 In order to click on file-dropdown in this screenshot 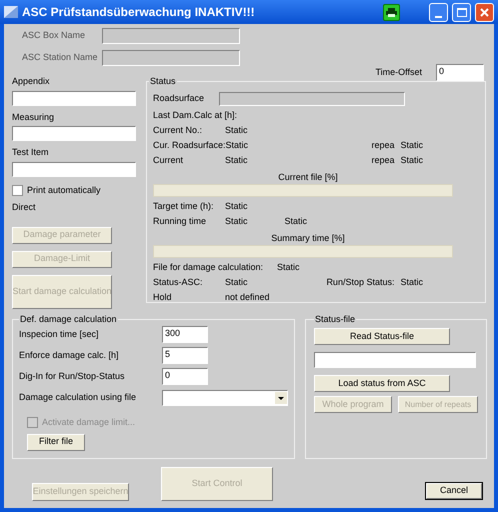, I will do `click(225, 398)`.